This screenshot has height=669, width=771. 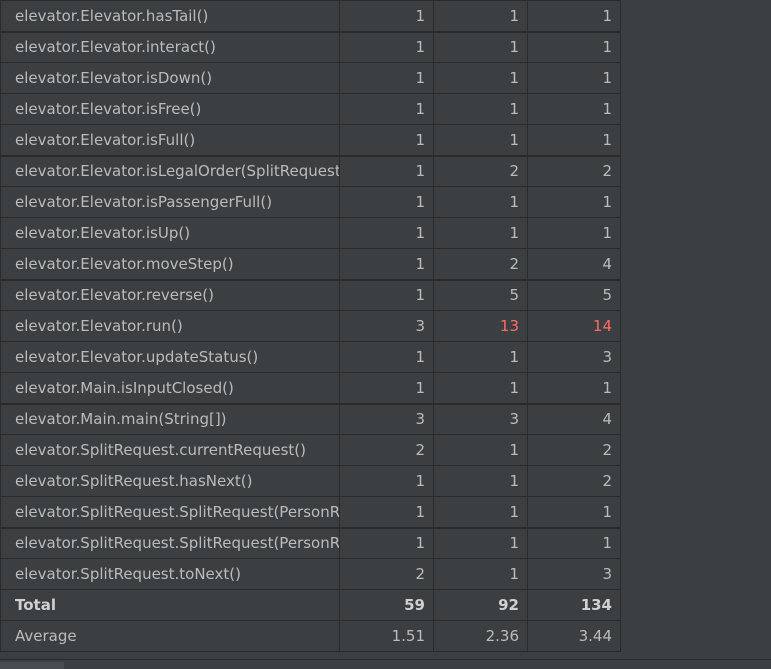 I want to click on table-row: elevator.Elevator.run() 3 13 14, so click(x=310, y=326).